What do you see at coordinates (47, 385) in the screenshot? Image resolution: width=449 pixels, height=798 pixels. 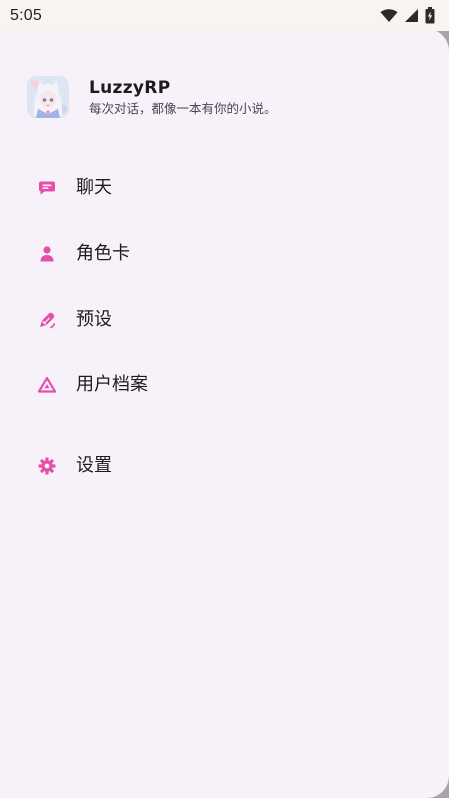 I see `triangle-icon` at bounding box center [47, 385].